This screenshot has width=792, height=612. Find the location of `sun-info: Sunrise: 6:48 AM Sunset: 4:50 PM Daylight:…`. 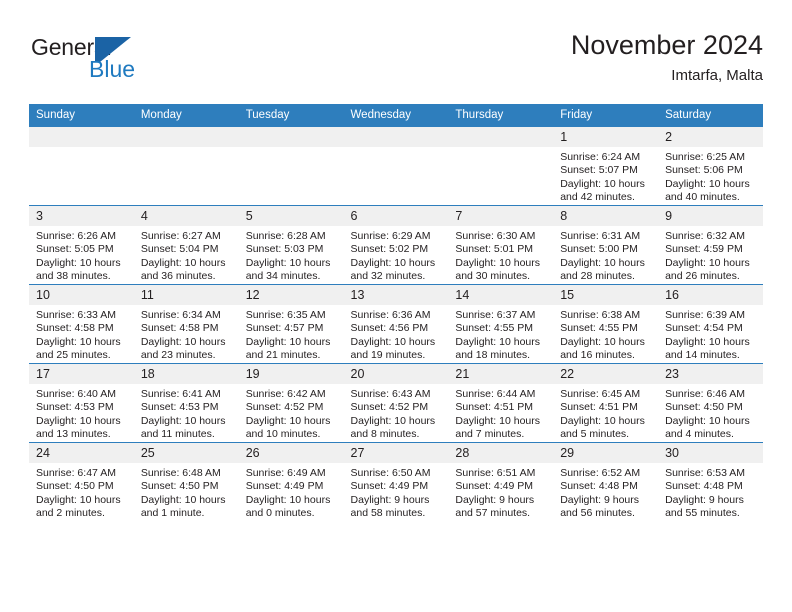

sun-info: Sunrise: 6:48 AM Sunset: 4:50 PM Daylight:… is located at coordinates (186, 492).